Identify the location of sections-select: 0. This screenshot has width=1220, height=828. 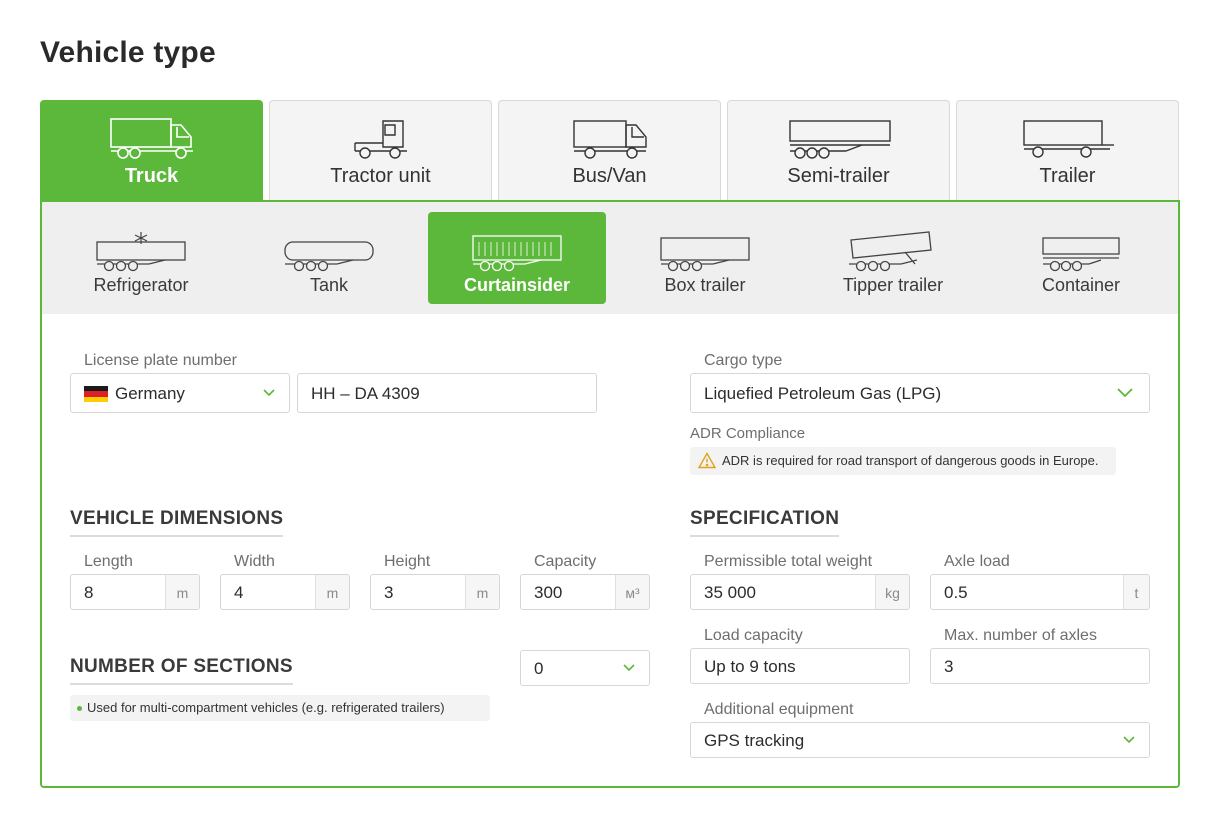
(585, 668).